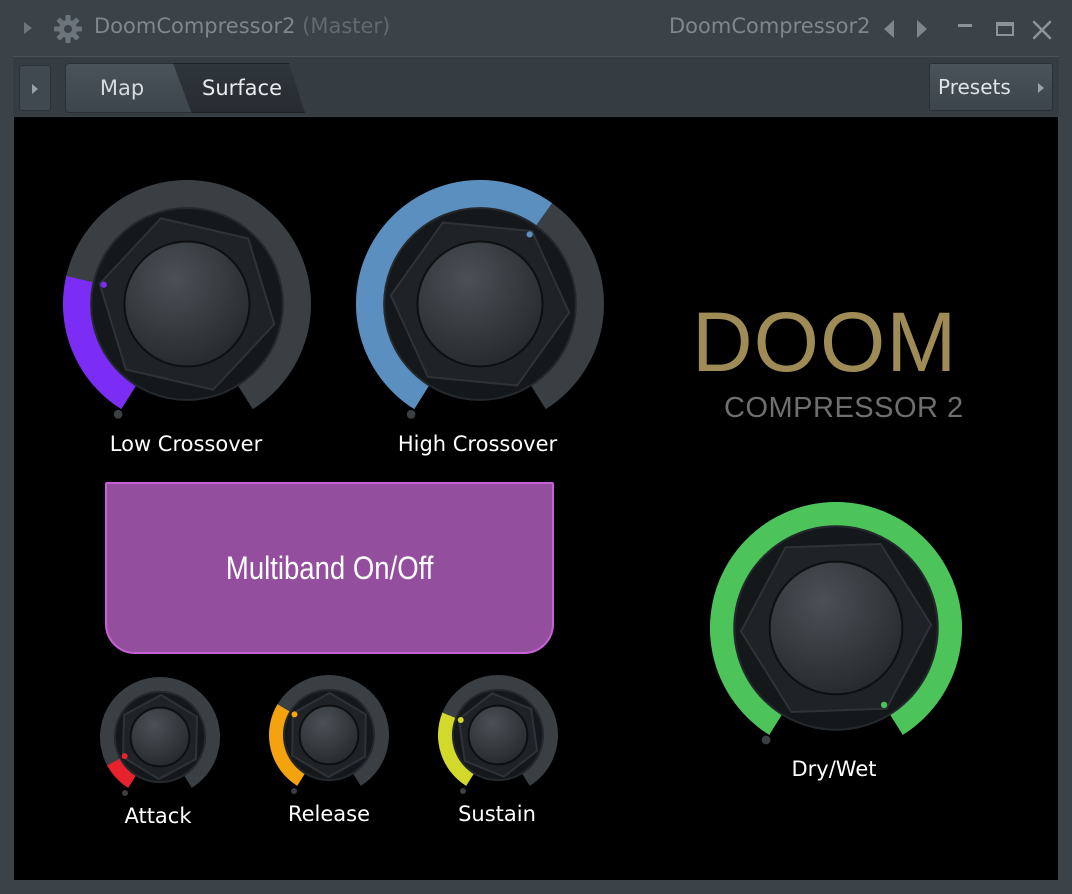  Describe the element at coordinates (186, 444) in the screenshot. I see `low-crossover-label: Low Crossover` at that location.